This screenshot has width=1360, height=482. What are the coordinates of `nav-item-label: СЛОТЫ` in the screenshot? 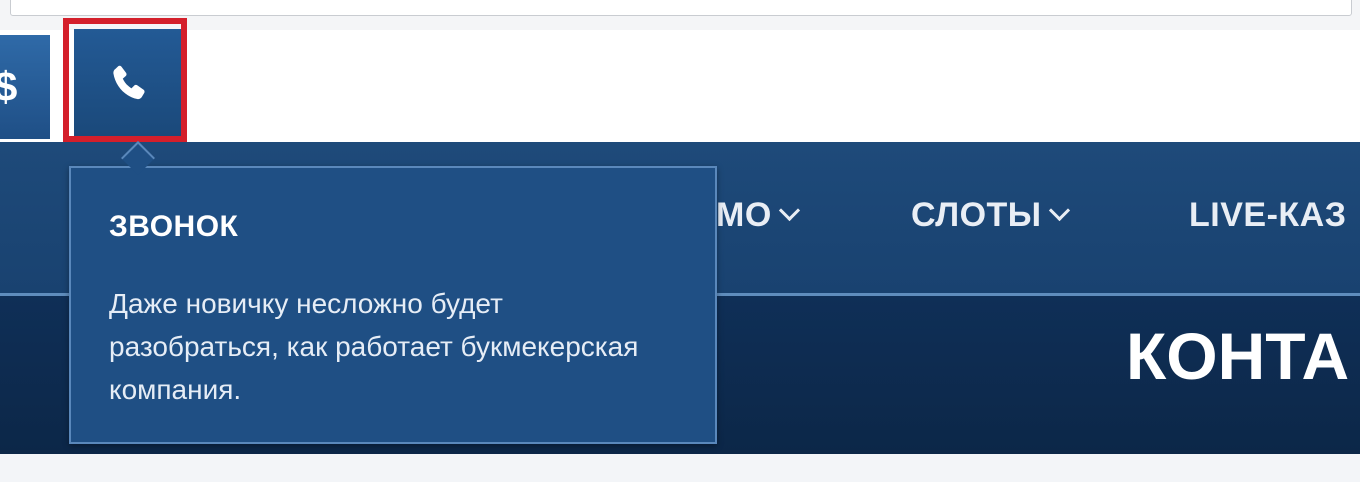 It's located at (976, 215).